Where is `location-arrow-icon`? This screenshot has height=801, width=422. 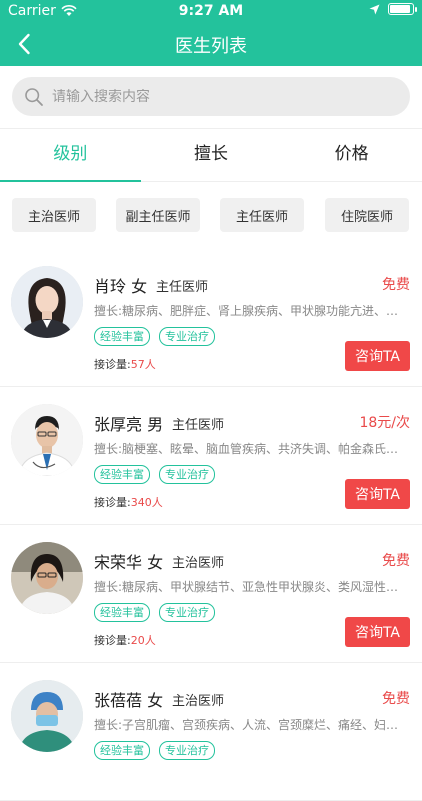 location-arrow-icon is located at coordinates (374, 9).